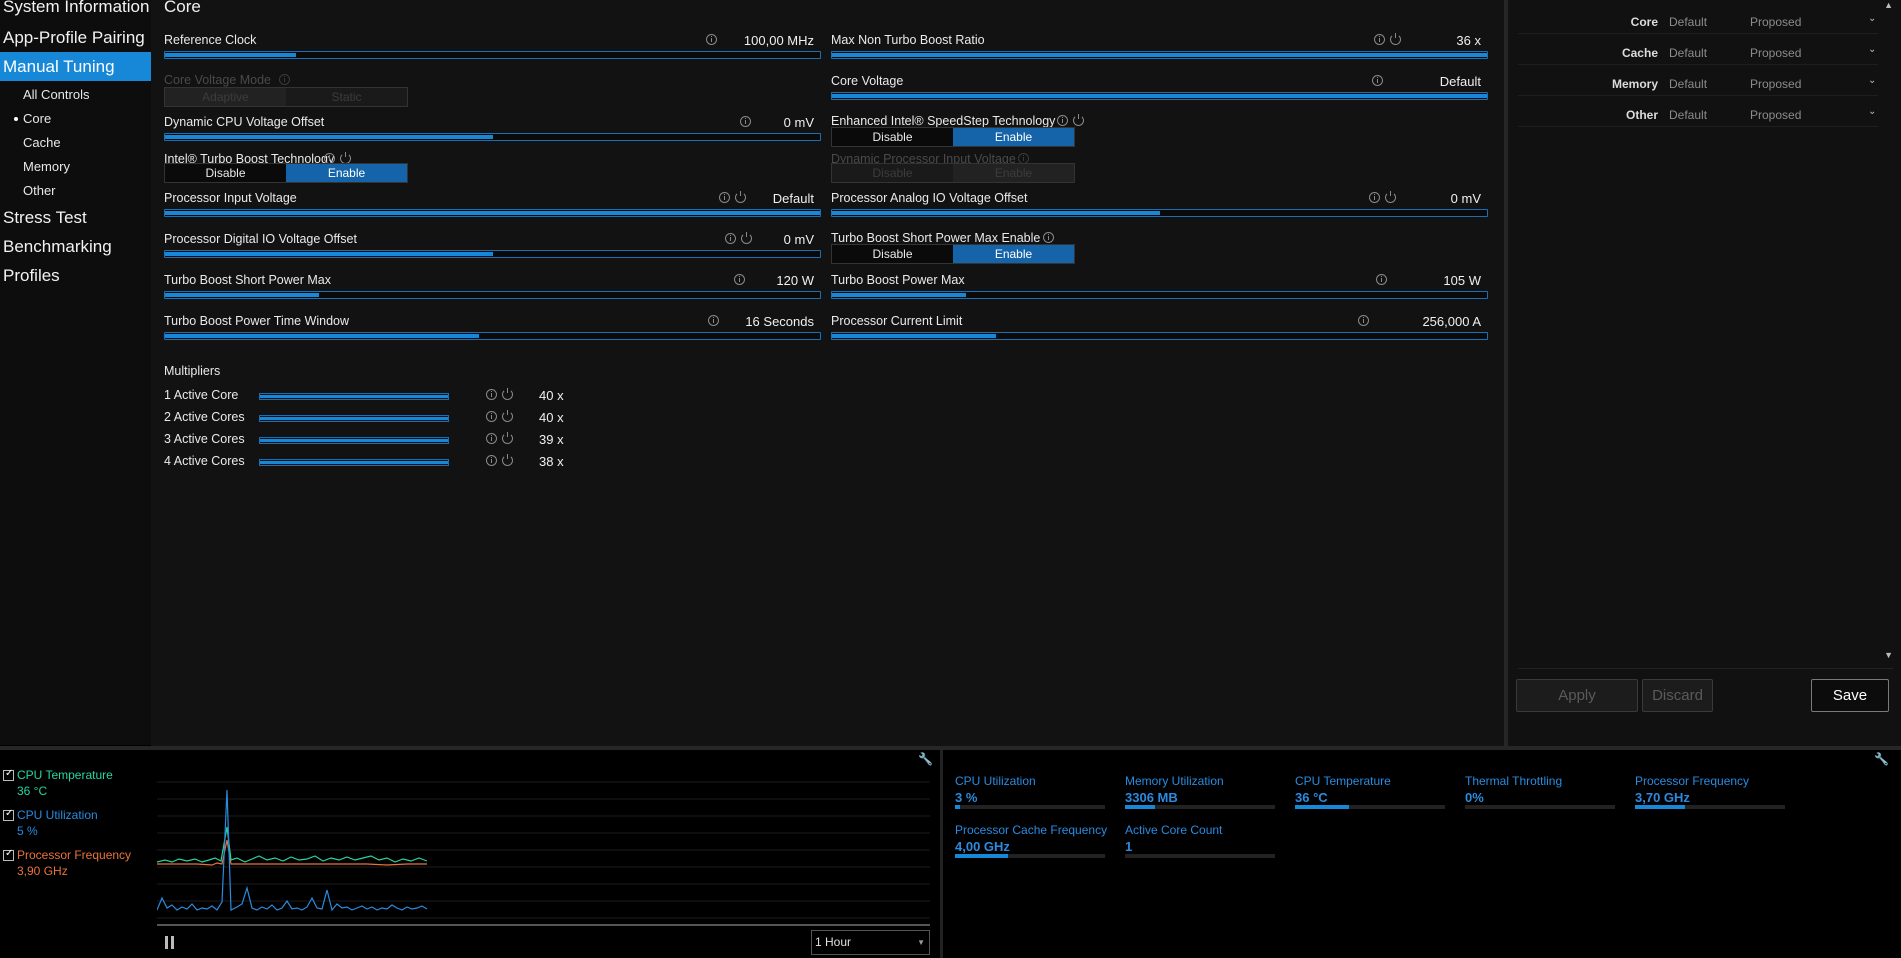  What do you see at coordinates (1159, 96) in the screenshot?
I see `core-voltage-slider` at bounding box center [1159, 96].